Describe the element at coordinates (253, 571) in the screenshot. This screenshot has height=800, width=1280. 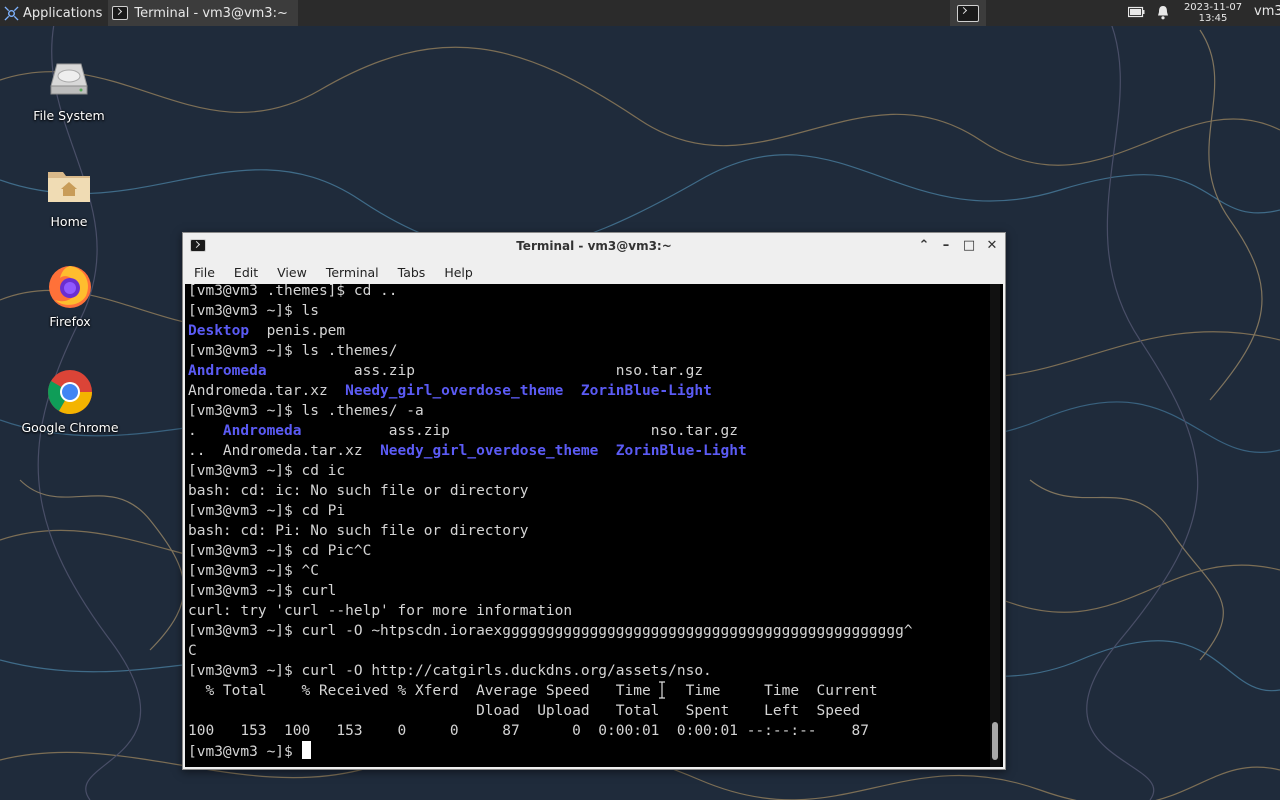
I see `terminal-text-segment: [vm3@vm3 ~]$ ^C` at that location.